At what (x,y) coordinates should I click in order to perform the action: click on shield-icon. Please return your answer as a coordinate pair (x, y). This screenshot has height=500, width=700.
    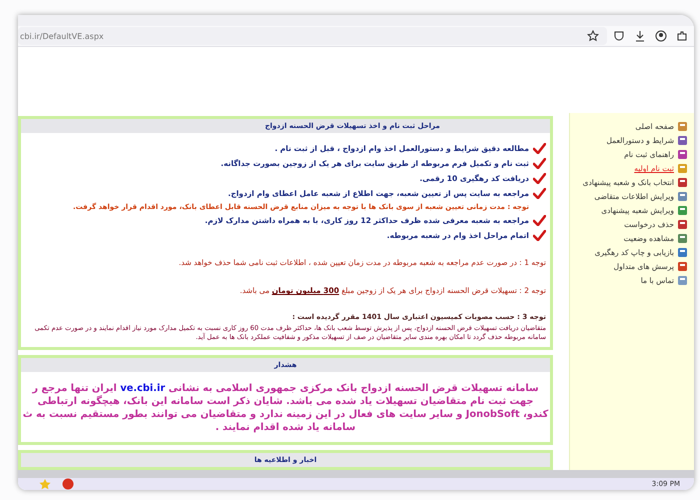
    Looking at the image, I should click on (619, 36).